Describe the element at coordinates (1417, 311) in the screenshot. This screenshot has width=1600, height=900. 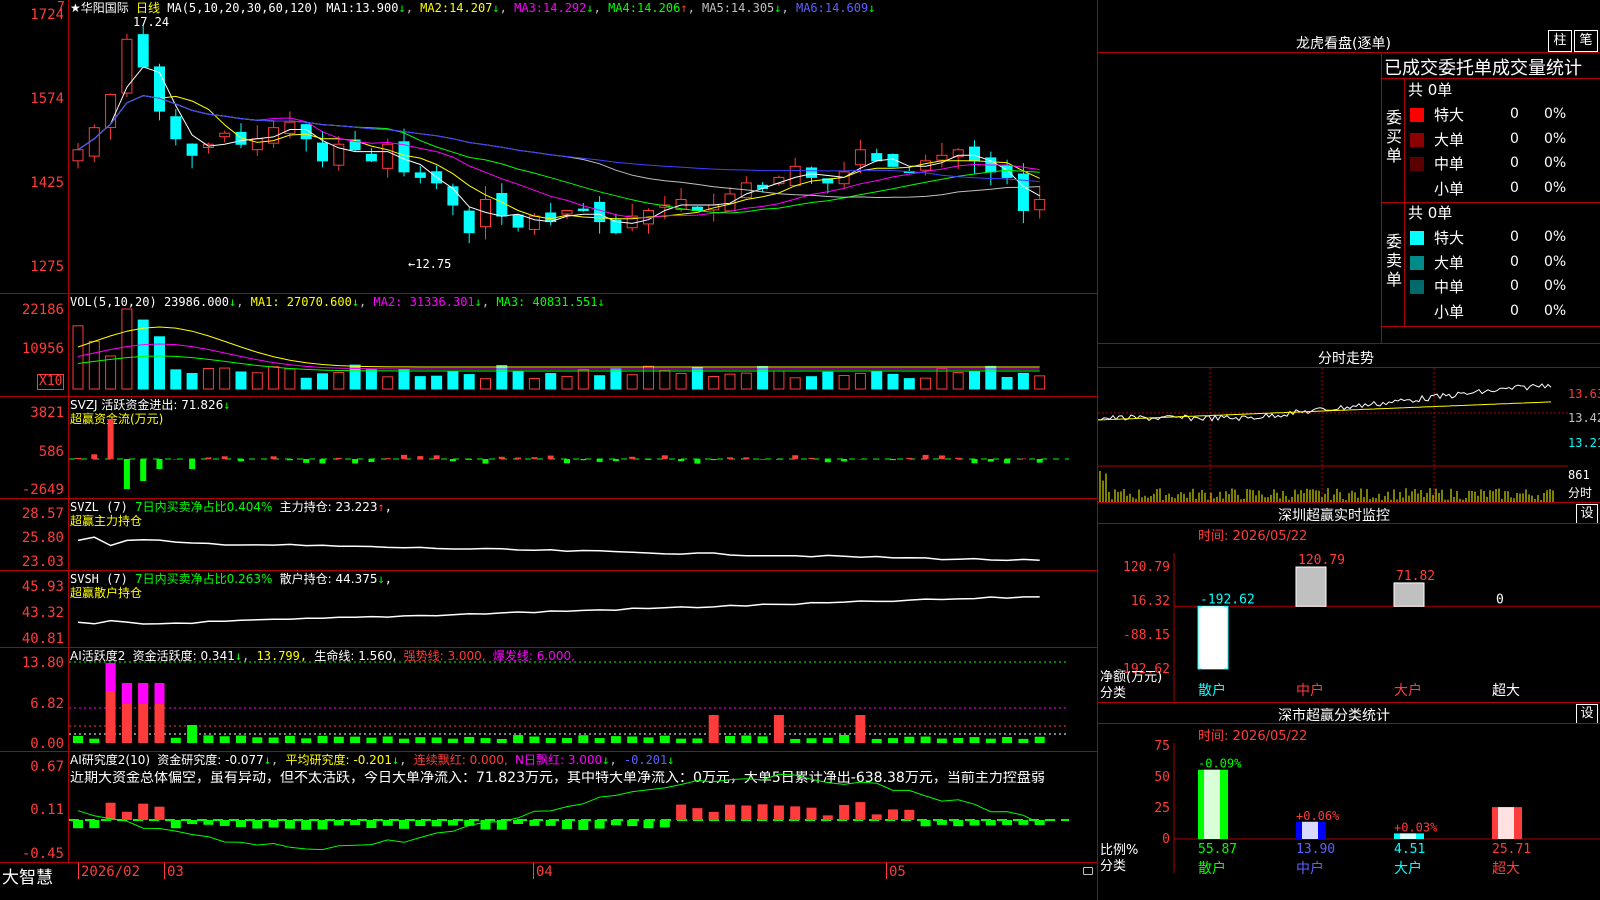
I see `order-size-swatch` at that location.